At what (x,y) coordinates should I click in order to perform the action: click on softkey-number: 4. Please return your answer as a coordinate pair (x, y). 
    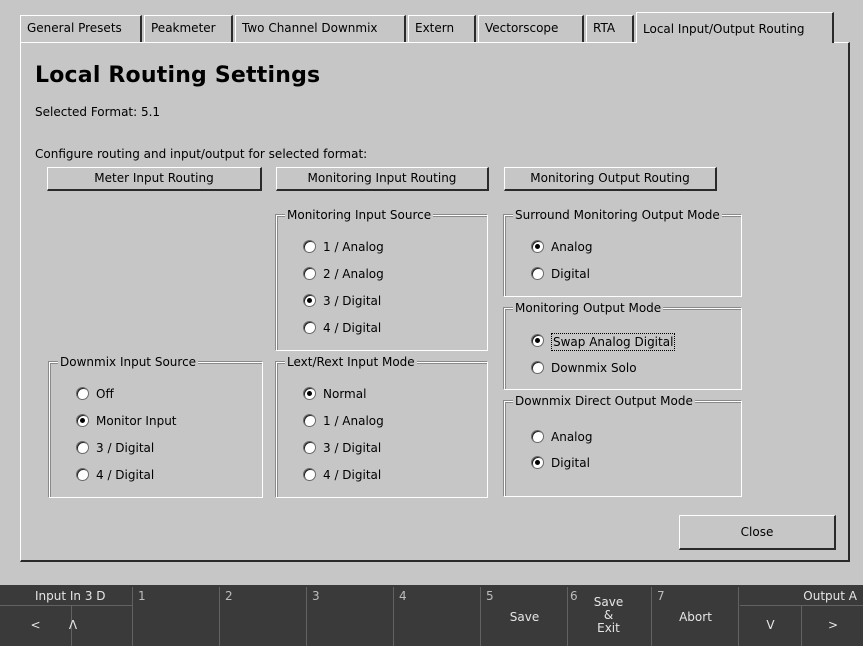
    Looking at the image, I should click on (403, 596).